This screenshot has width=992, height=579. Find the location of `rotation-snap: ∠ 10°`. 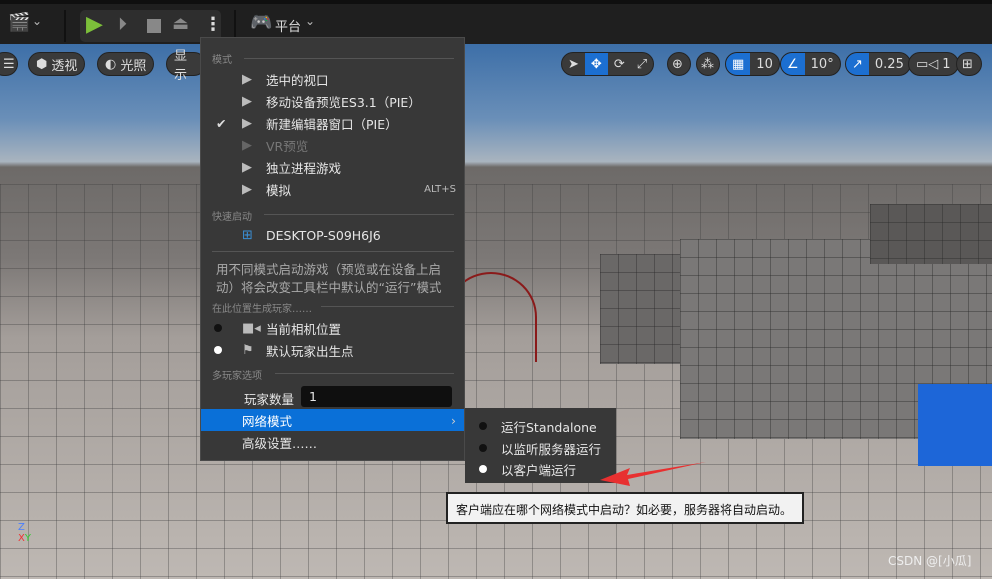

rotation-snap: ∠ 10° is located at coordinates (810, 64).